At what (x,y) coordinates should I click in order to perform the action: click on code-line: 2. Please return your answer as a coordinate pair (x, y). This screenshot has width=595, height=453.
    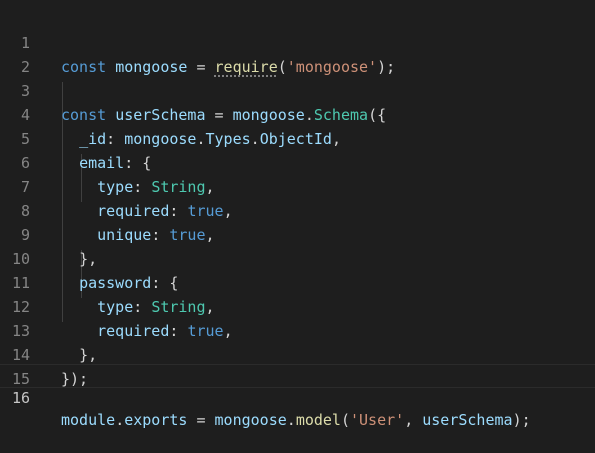
    Looking at the image, I should click on (297, 53).